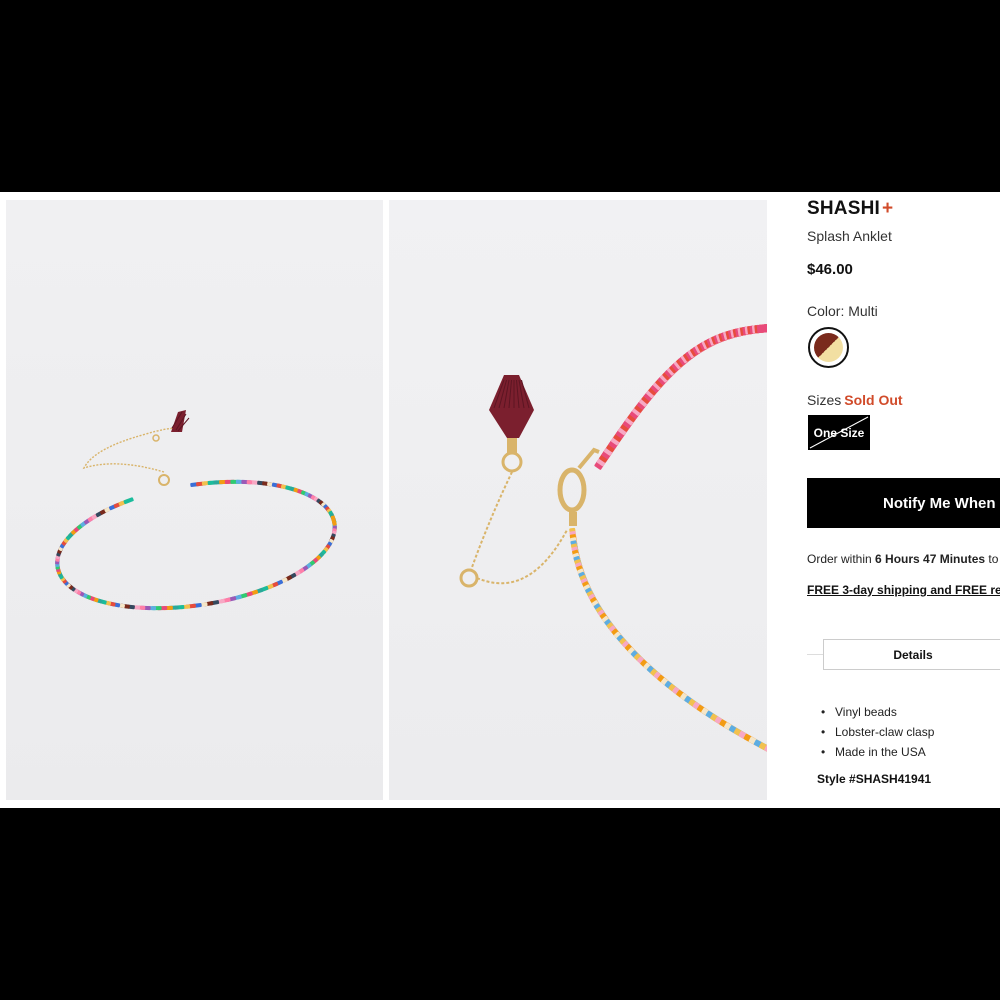 This screenshot has width=1000, height=1000. Describe the element at coordinates (839, 559) in the screenshot. I see `order-prefix: Order within` at that location.